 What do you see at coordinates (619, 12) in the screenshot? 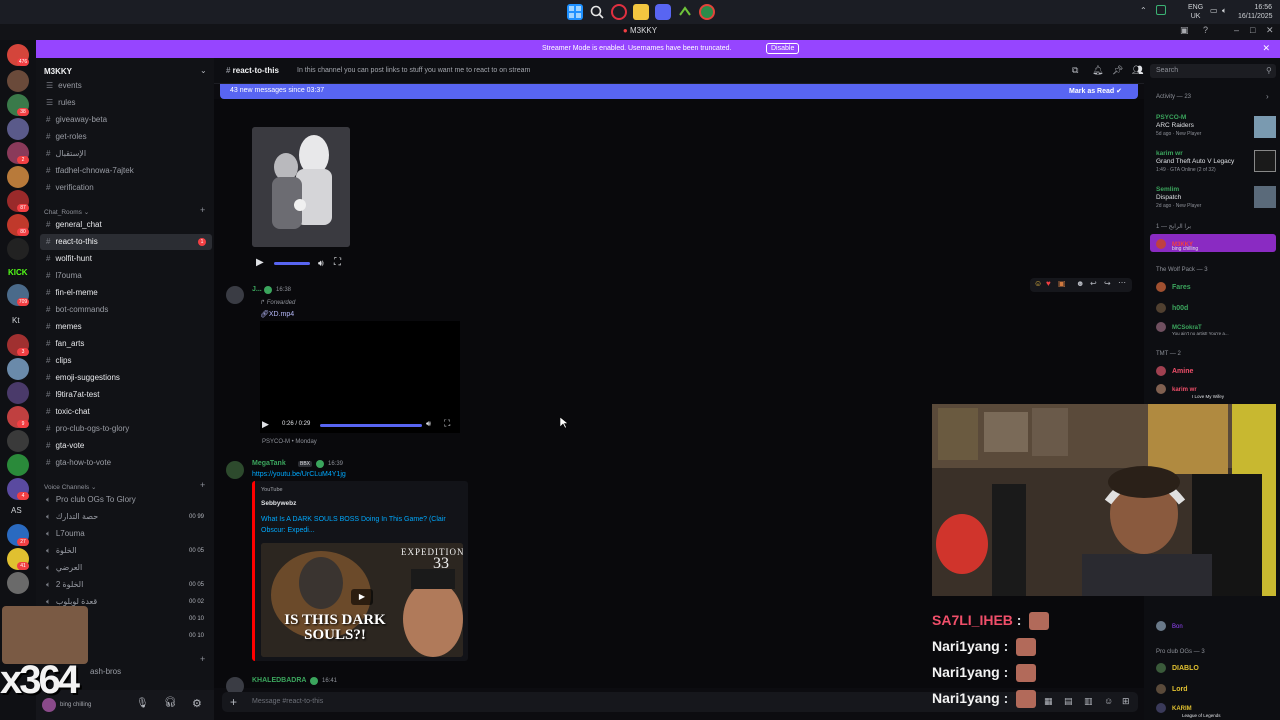
I see `opera-icon` at bounding box center [619, 12].